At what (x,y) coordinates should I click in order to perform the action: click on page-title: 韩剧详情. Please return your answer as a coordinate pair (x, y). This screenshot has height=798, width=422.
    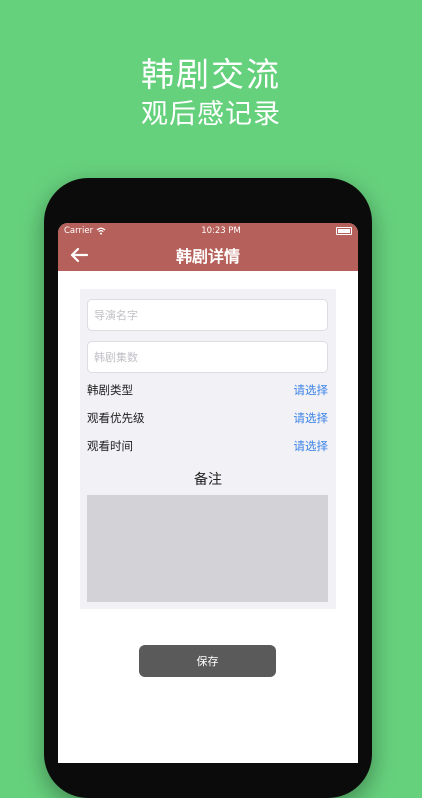
    Looking at the image, I should click on (207, 256).